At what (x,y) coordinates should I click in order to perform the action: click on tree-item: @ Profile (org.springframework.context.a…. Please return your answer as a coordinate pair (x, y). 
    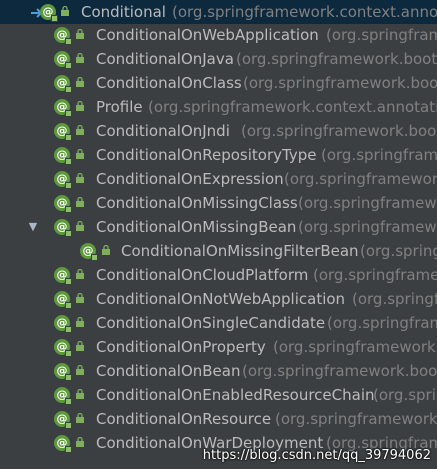
    Looking at the image, I should click on (218, 107).